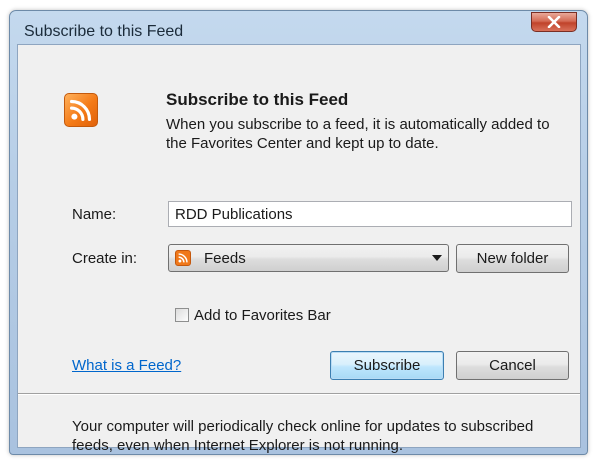 Image resolution: width=595 pixels, height=460 pixels. Describe the element at coordinates (299, 394) in the screenshot. I see `footer-divider` at that location.